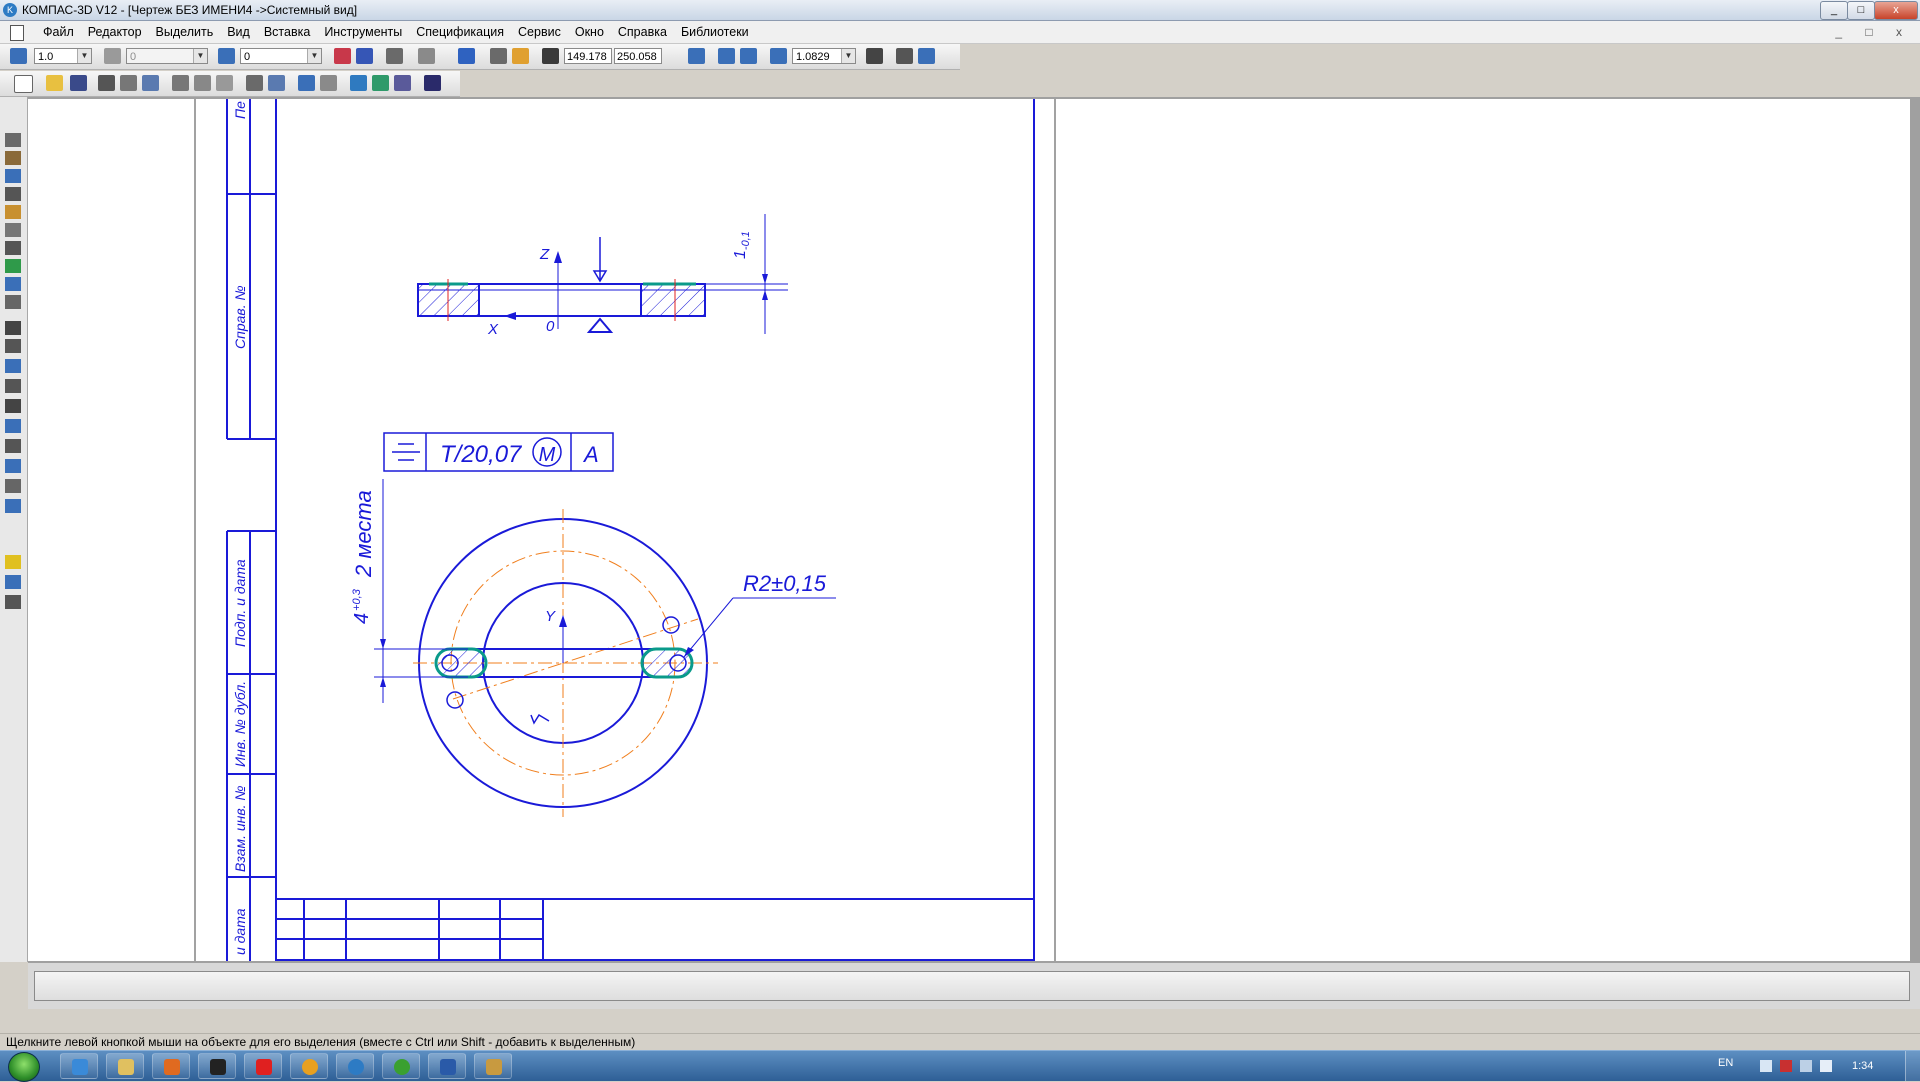  What do you see at coordinates (588, 56) in the screenshot?
I see `coord-x-field: 149.178` at bounding box center [588, 56].